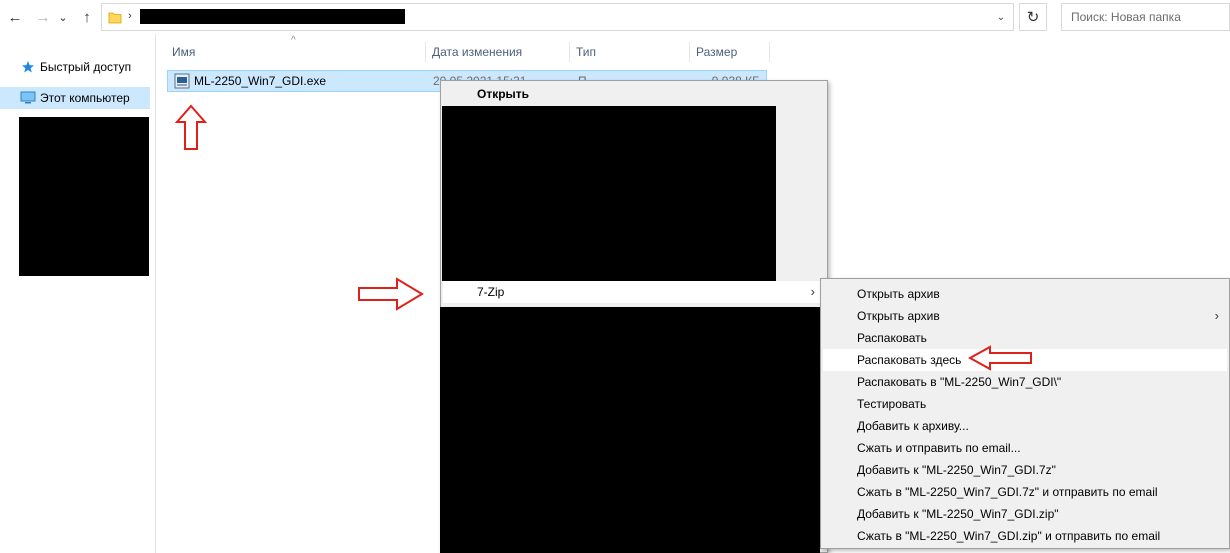 The height and width of the screenshot is (553, 1230). What do you see at coordinates (43, 17) in the screenshot?
I see `arrow-right-icon: →` at bounding box center [43, 17].